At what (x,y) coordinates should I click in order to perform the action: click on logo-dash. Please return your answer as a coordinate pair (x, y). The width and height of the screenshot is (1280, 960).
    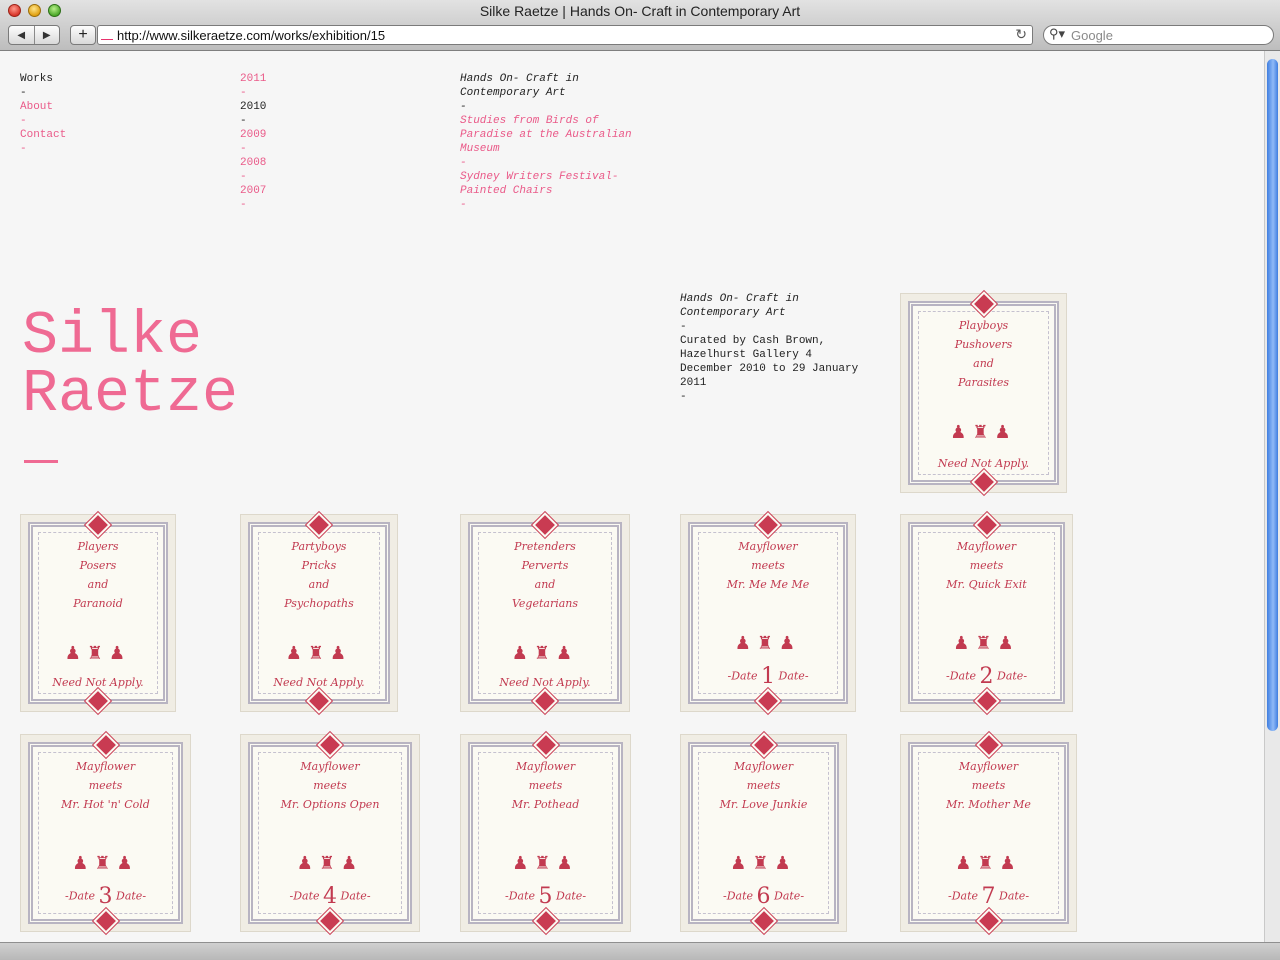
    Looking at the image, I should click on (41, 461).